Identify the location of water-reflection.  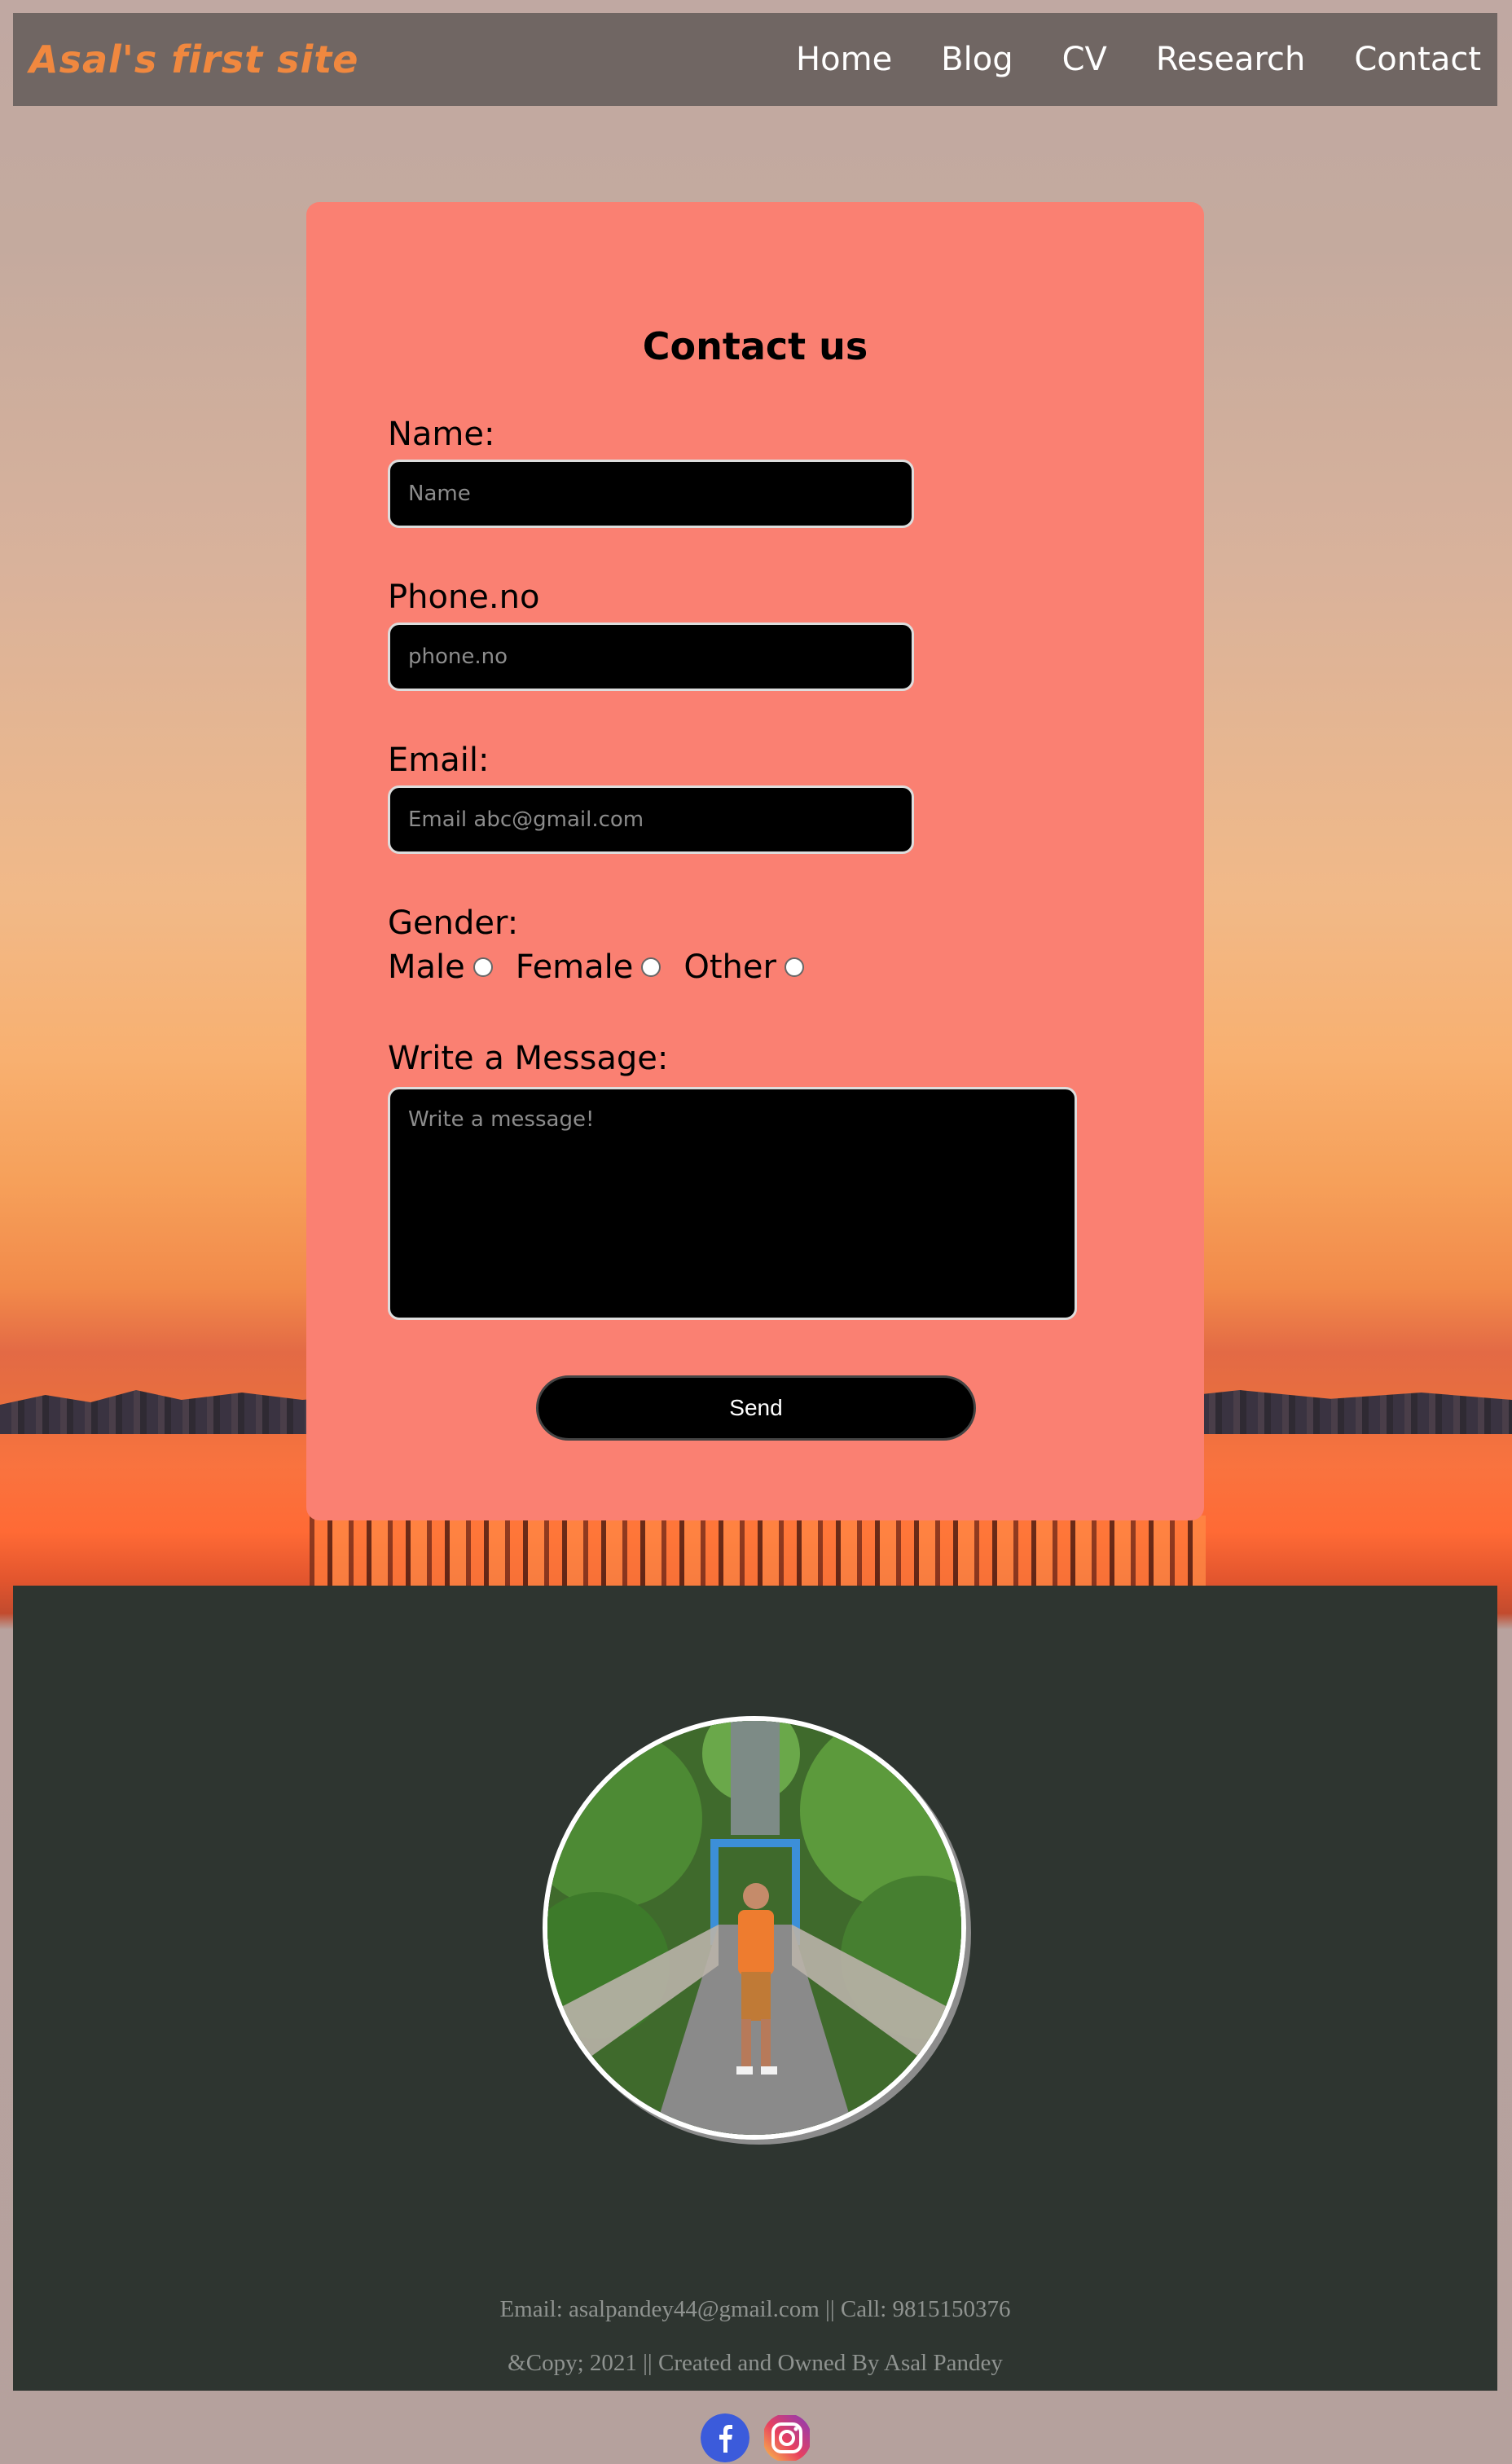
(758, 1552).